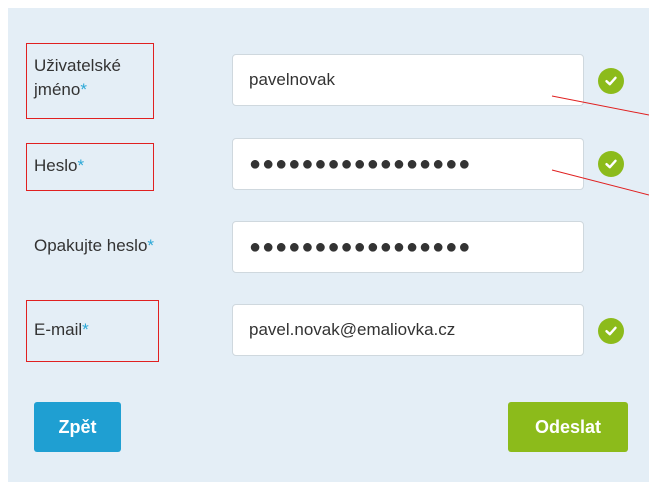 This screenshot has height=486, width=649. What do you see at coordinates (77, 427) in the screenshot?
I see `back-button: Zpět` at bounding box center [77, 427].